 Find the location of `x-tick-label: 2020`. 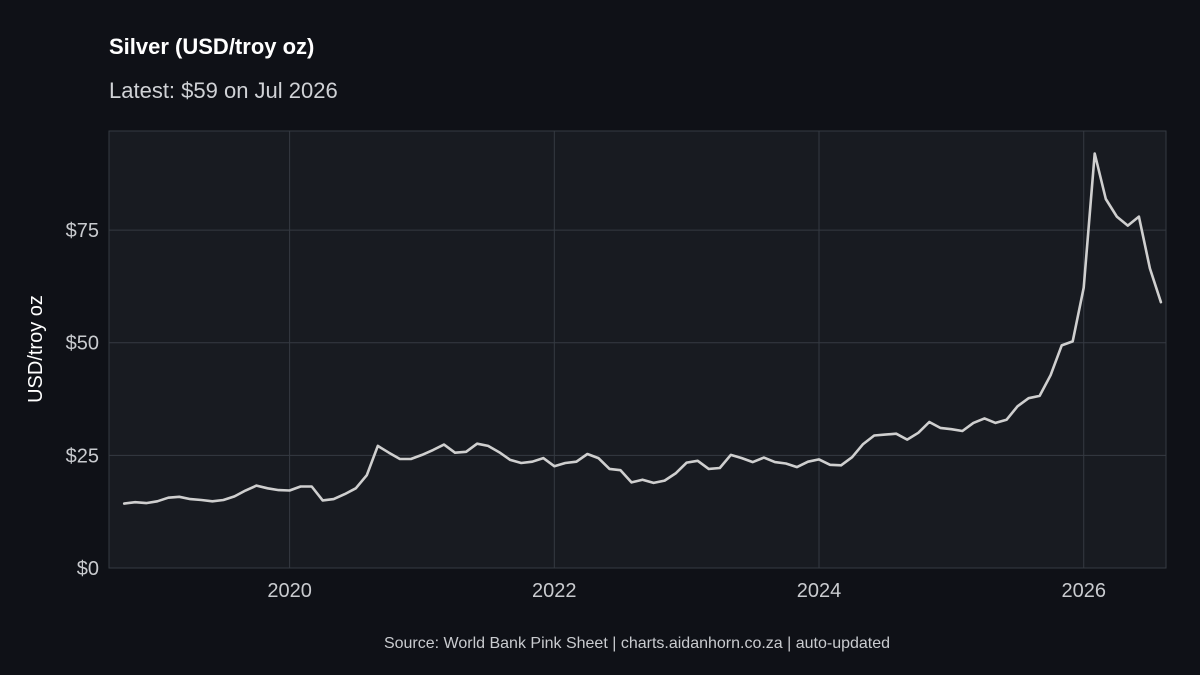

x-tick-label: 2020 is located at coordinates (289, 591).